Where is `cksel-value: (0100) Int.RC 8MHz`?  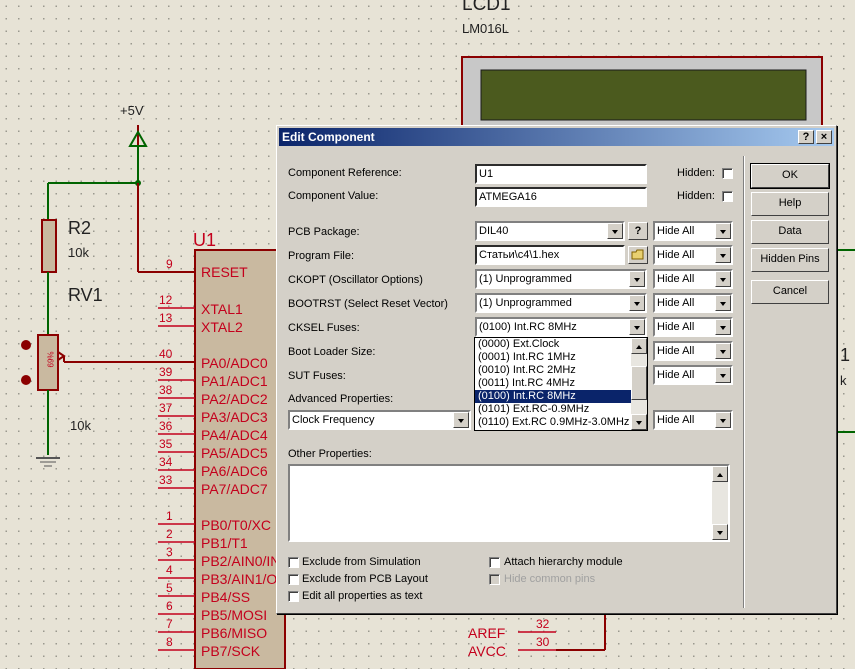
cksel-value: (0100) Int.RC 8MHz is located at coordinates (528, 327).